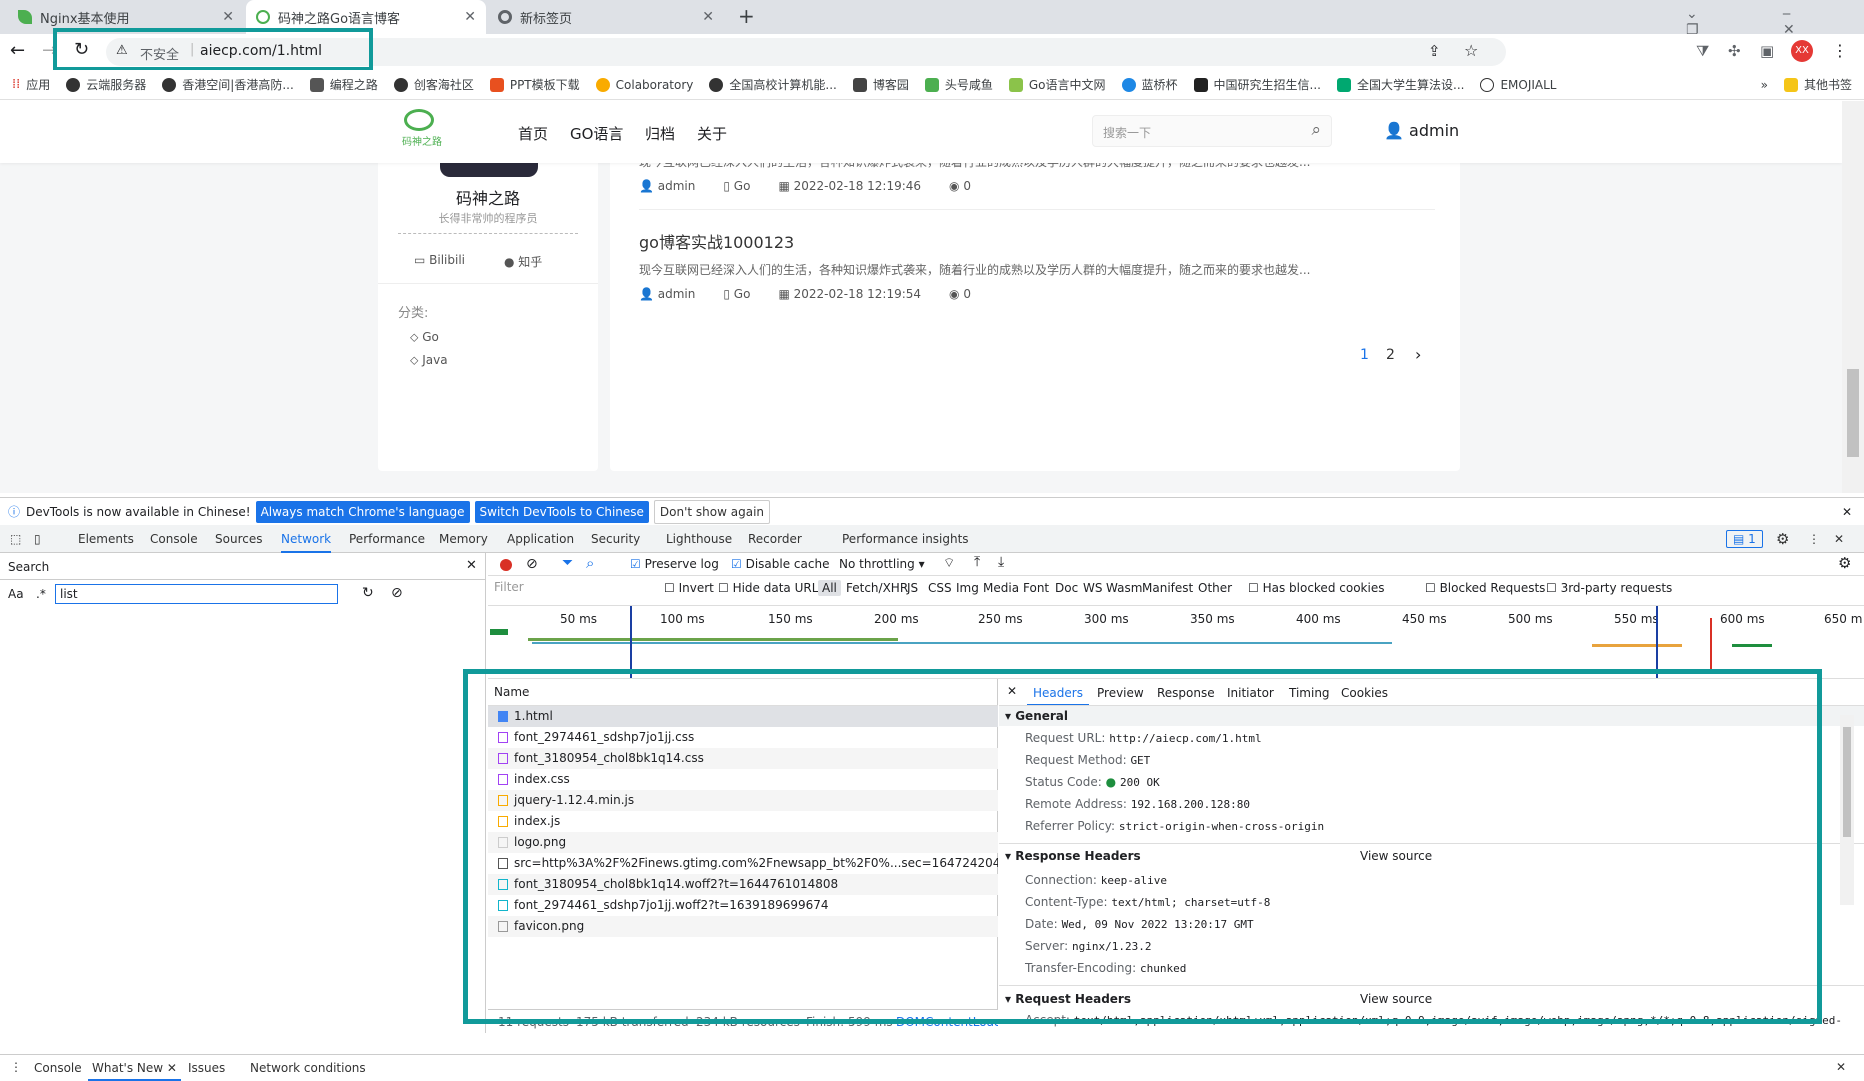  Describe the element at coordinates (949, 563) in the screenshot. I see `wifi-icon: ⌔` at that location.